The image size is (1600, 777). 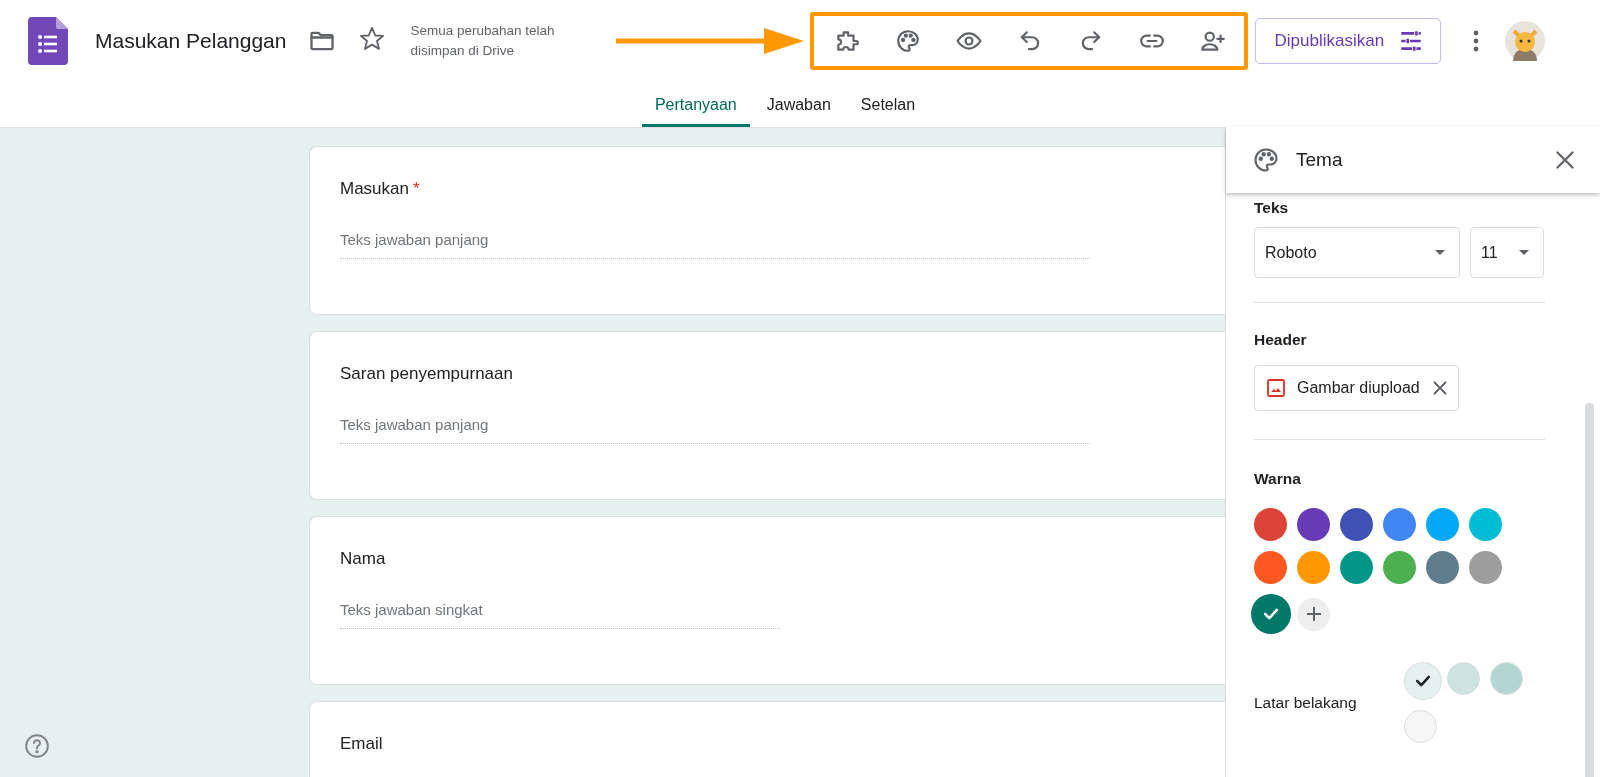 What do you see at coordinates (362, 744) in the screenshot?
I see `question-title: Email` at bounding box center [362, 744].